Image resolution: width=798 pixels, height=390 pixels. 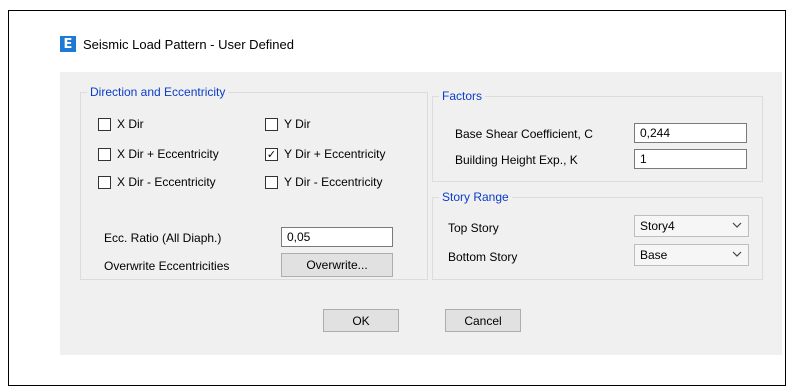 What do you see at coordinates (516, 160) in the screenshot?
I see `height-exp-label: Building Height Exp., K` at bounding box center [516, 160].